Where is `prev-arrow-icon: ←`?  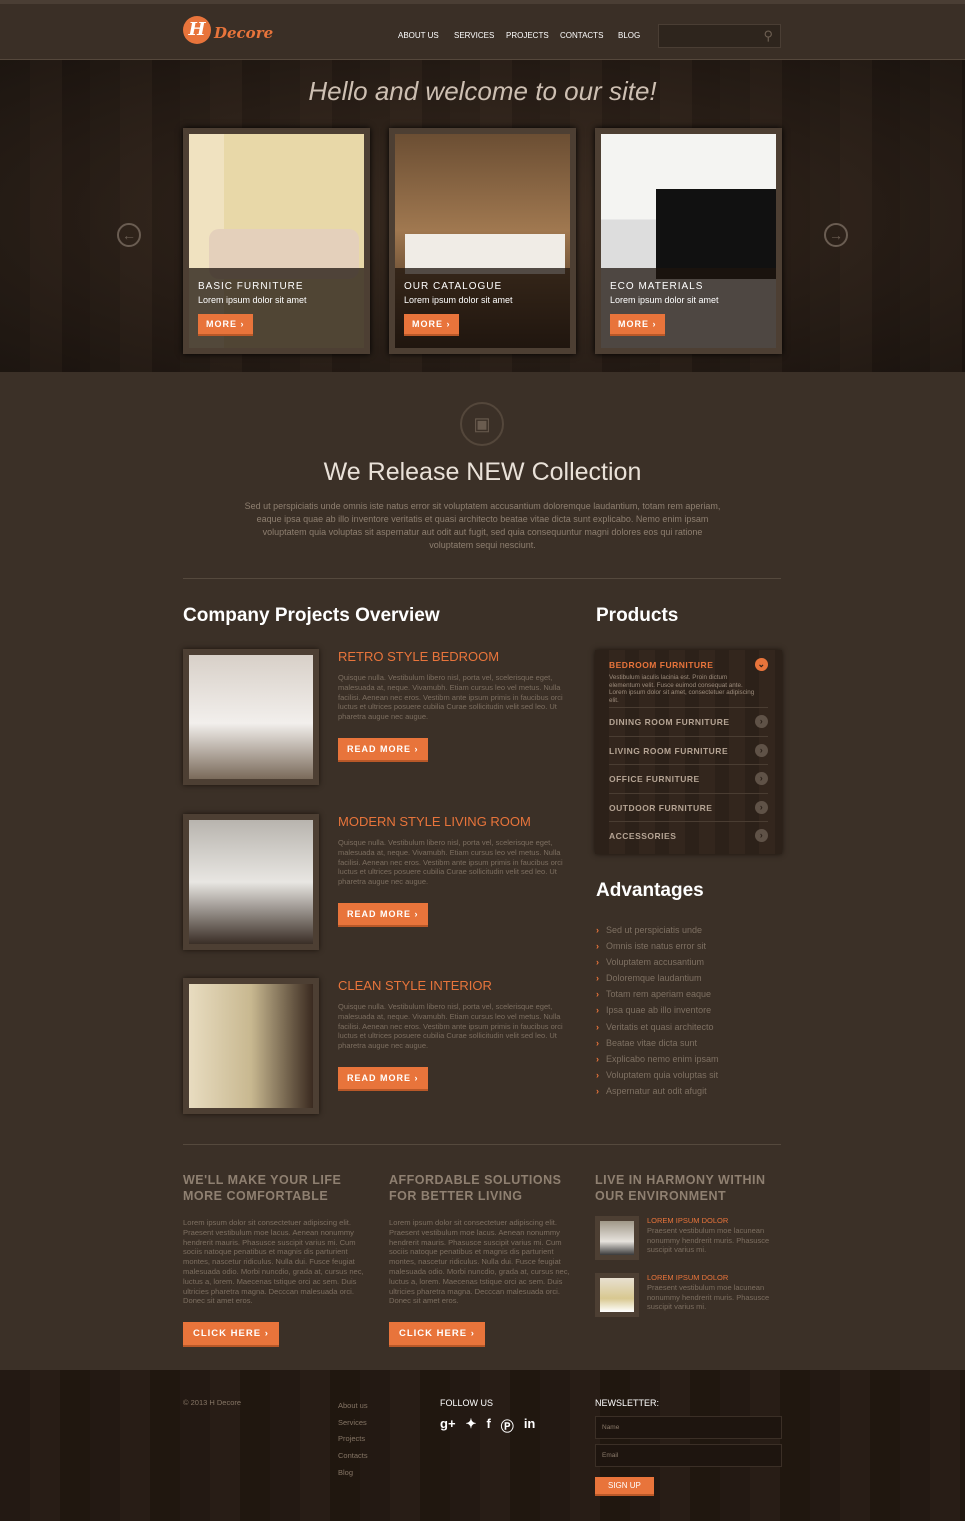
prev-arrow-icon: ← is located at coordinates (129, 235).